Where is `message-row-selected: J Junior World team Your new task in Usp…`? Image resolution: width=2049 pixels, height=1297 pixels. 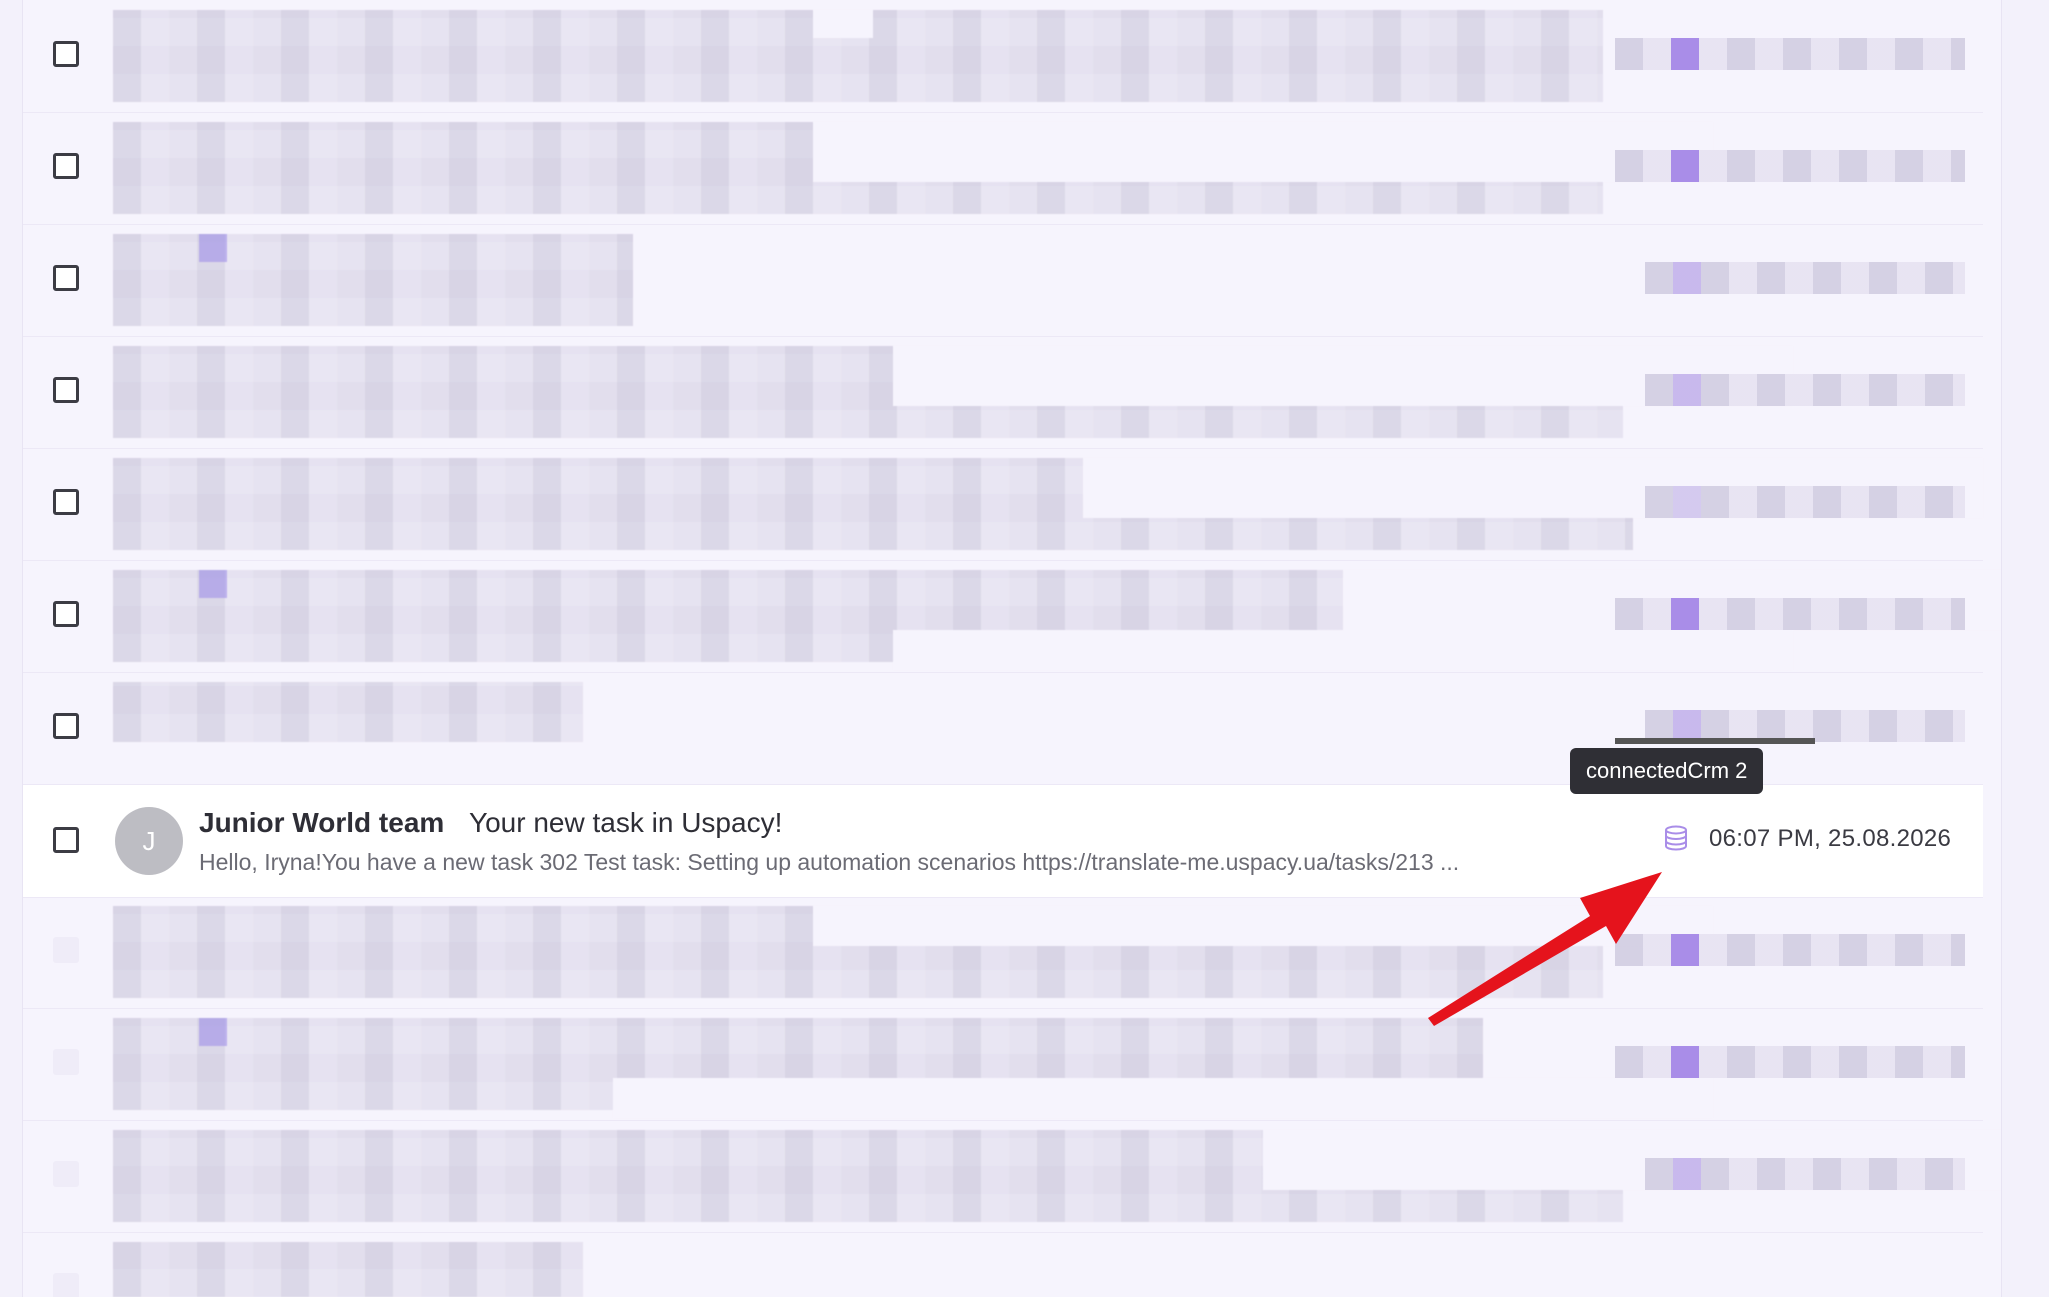
message-row-selected: J Junior World team Your new task in Usp… is located at coordinates (1003, 841).